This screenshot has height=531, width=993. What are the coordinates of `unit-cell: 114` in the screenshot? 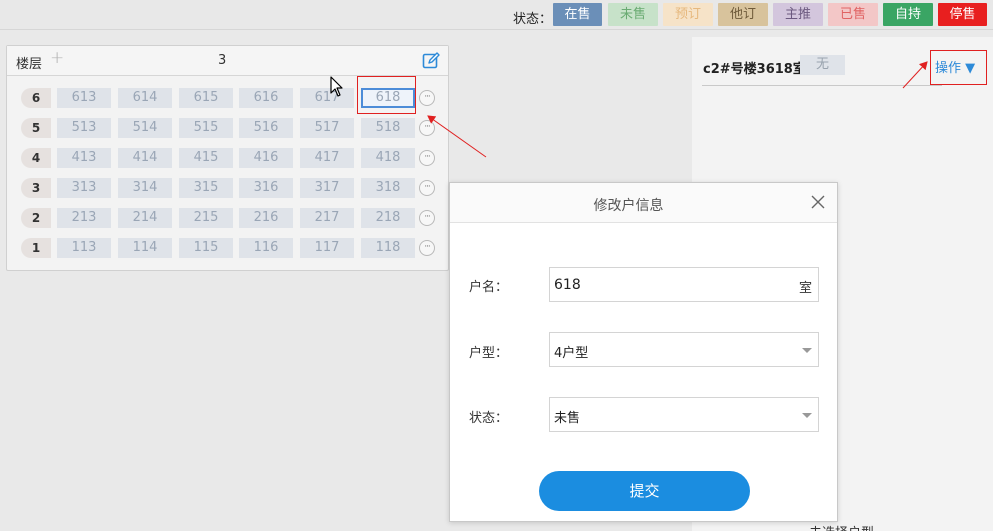 It's located at (145, 248).